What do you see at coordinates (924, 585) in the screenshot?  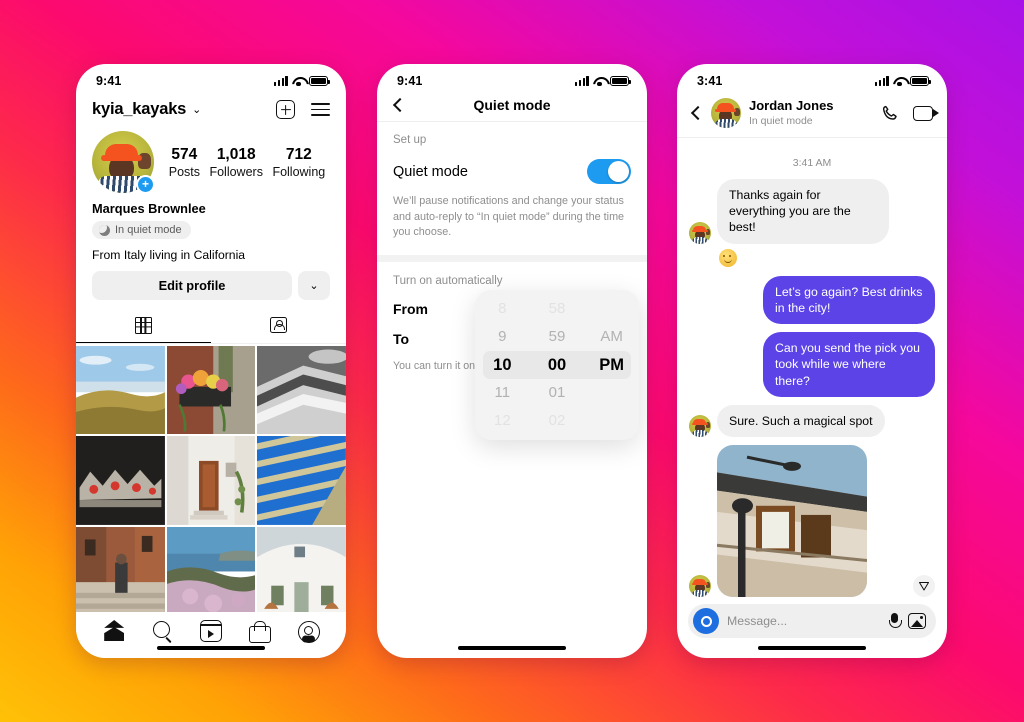 I see `share-icon` at bounding box center [924, 585].